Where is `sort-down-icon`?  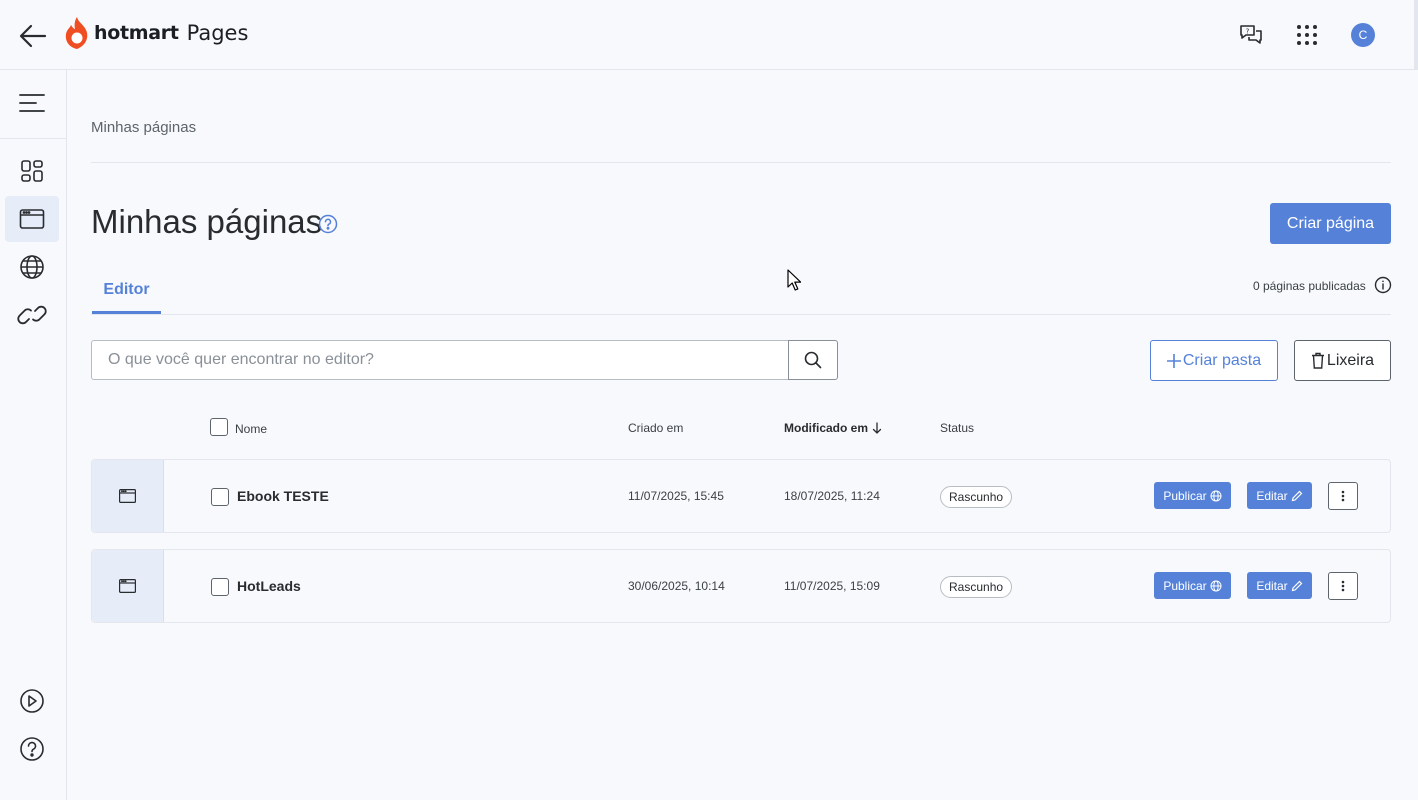 sort-down-icon is located at coordinates (877, 428).